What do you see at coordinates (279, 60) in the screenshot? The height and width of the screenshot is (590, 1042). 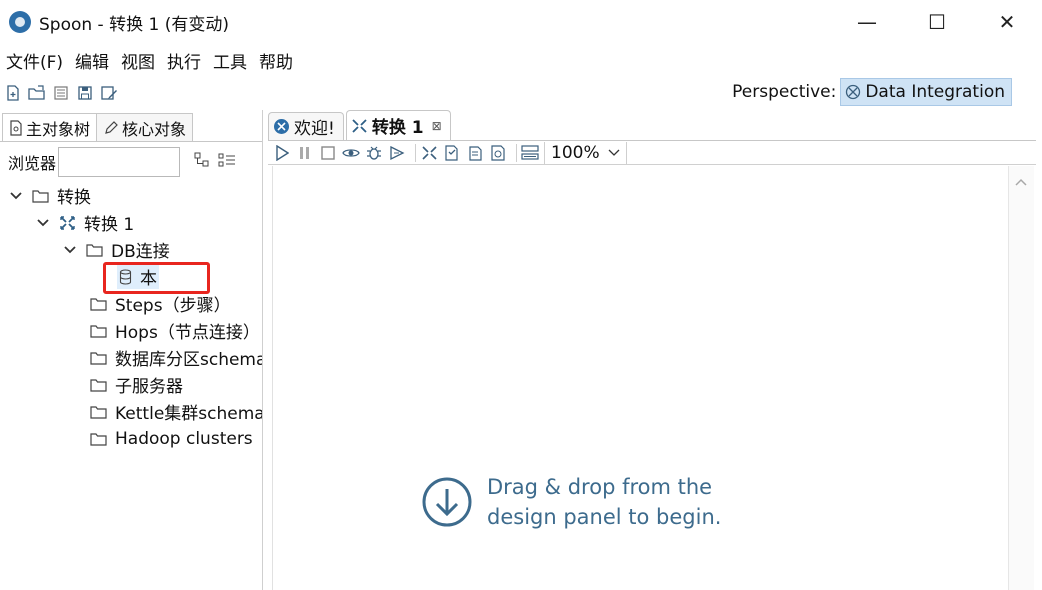 I see `menu-help: 帮助` at bounding box center [279, 60].